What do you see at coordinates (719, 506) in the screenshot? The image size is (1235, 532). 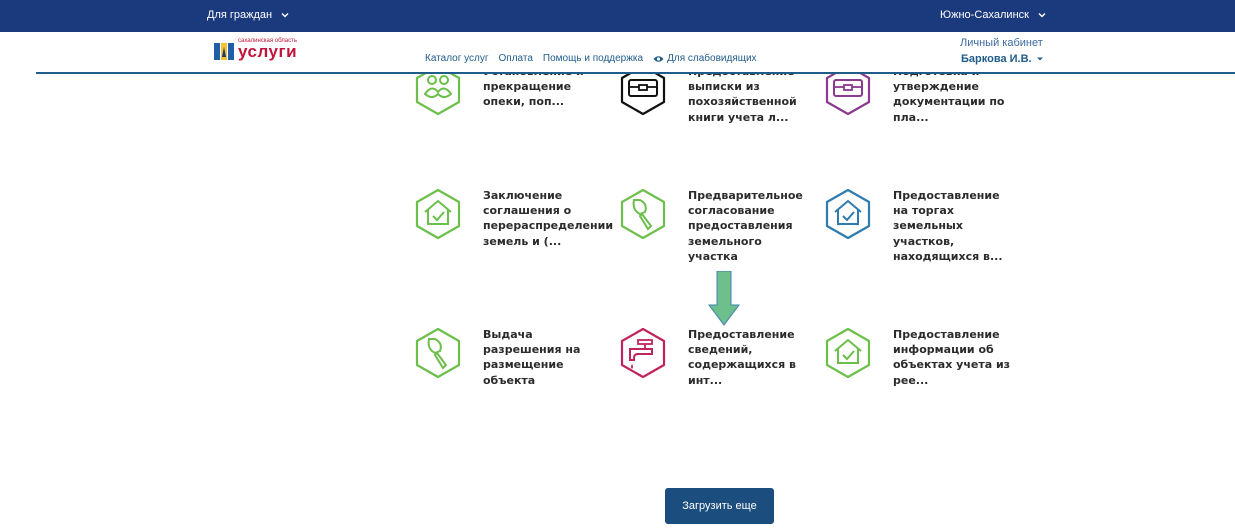 I see `load-more-button: Загрузить еще` at bounding box center [719, 506].